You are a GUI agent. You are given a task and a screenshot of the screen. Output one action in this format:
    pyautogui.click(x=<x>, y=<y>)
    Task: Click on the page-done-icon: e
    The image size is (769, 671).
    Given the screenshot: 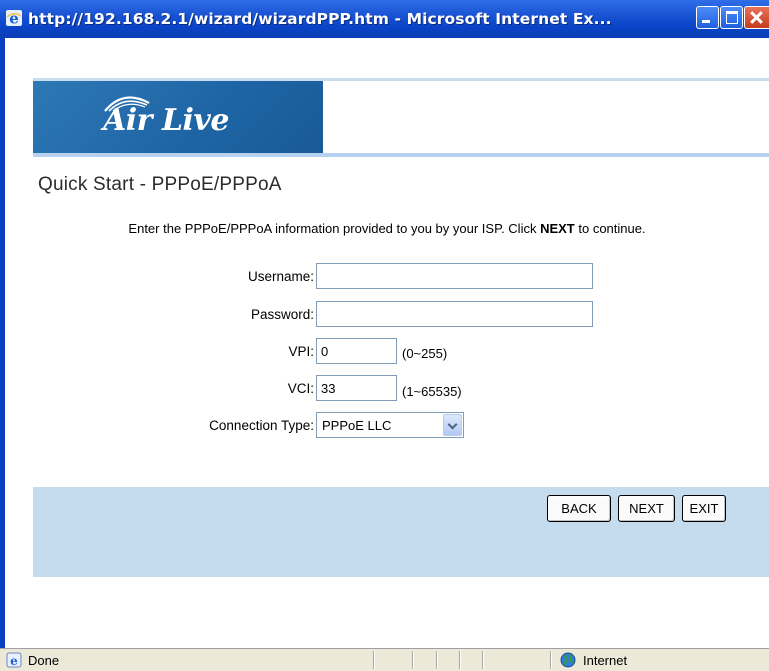 What is the action you would take?
    pyautogui.click(x=14, y=660)
    